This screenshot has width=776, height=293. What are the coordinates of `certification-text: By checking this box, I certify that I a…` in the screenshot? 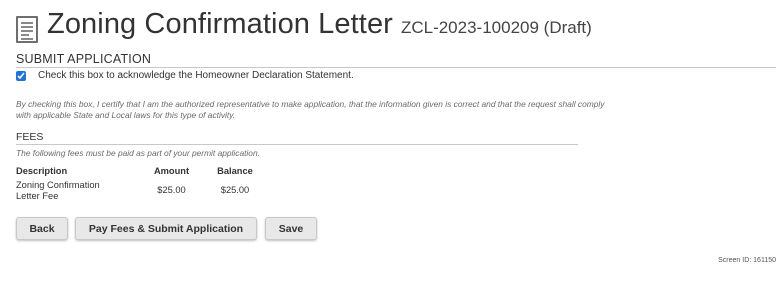 It's located at (356, 109).